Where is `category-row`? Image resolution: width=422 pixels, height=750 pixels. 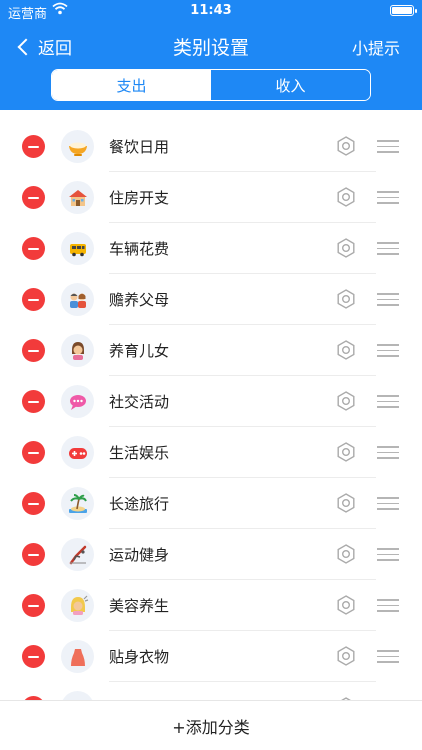
category-row is located at coordinates (211, 691).